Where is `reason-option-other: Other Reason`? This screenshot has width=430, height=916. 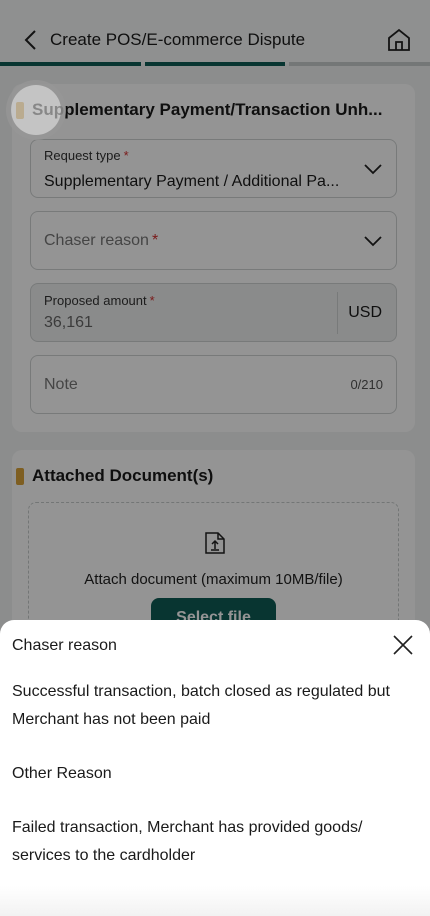
reason-option-other: Other Reason is located at coordinates (212, 774).